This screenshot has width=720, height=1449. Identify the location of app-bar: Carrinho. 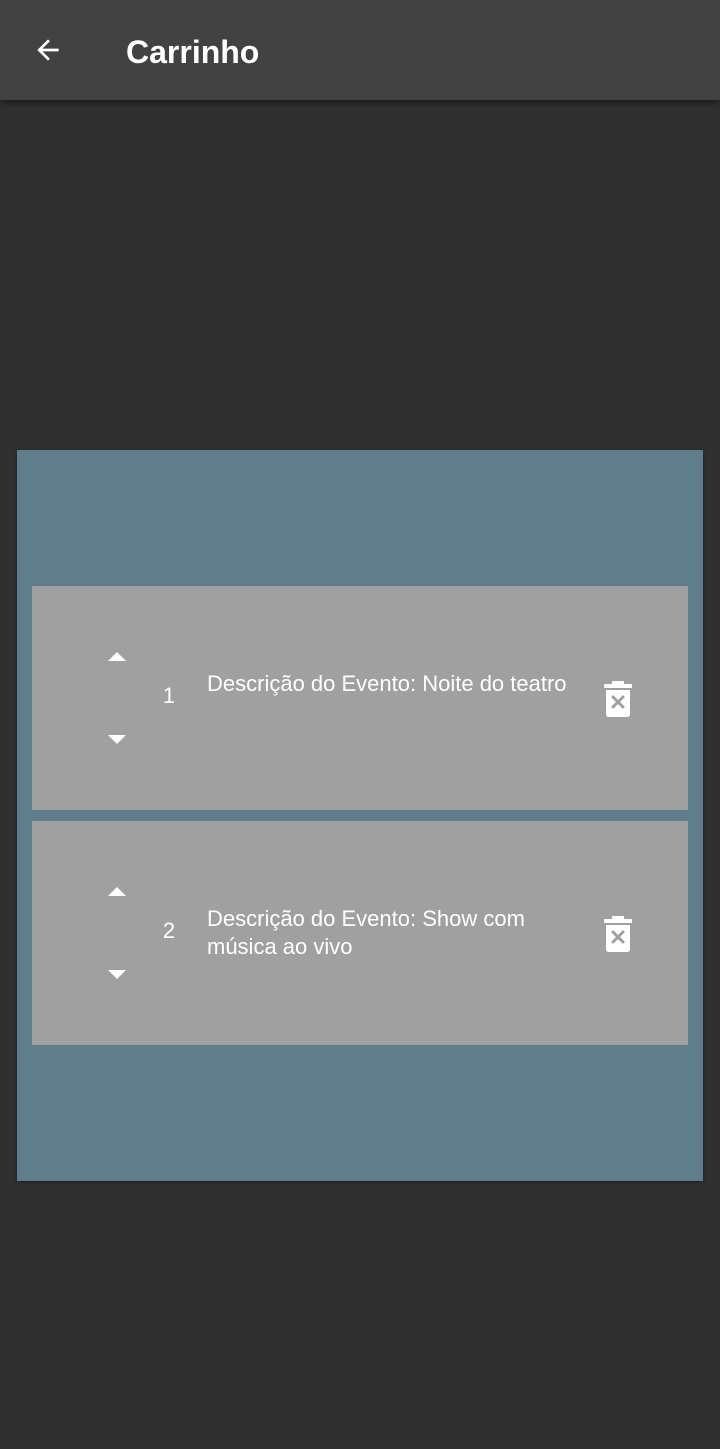
(360, 50).